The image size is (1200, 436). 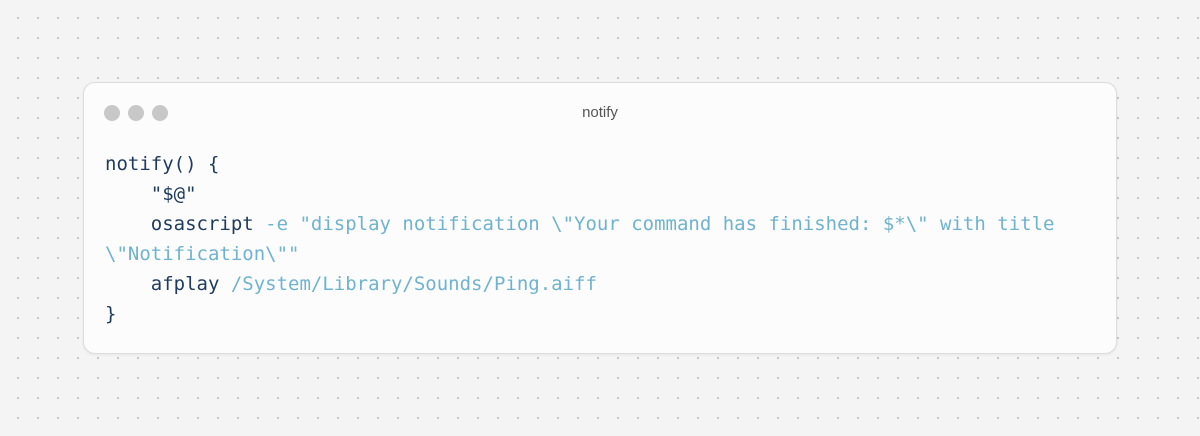 What do you see at coordinates (168, 284) in the screenshot?
I see `code-token: afplay` at bounding box center [168, 284].